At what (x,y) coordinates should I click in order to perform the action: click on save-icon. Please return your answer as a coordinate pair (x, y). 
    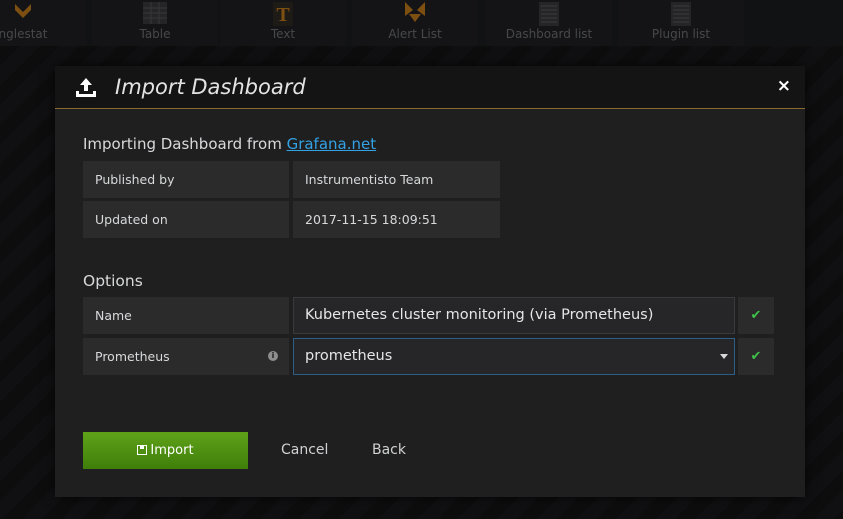
    Looking at the image, I should click on (142, 450).